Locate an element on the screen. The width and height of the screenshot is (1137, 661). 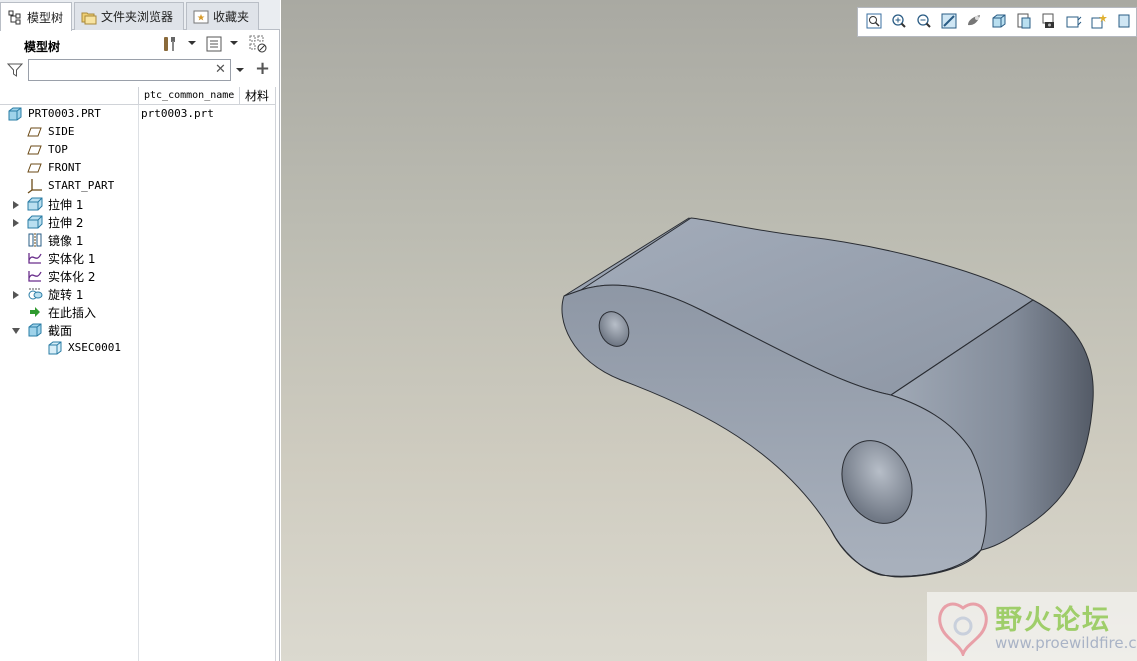
folder-browser-icon is located at coordinates (89, 17).